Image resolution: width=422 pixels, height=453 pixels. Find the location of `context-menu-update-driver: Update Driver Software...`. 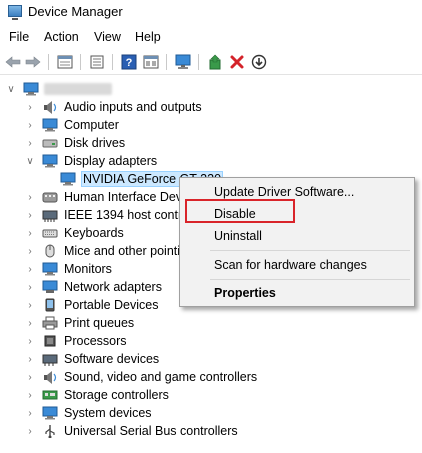

context-menu-update-driver: Update Driver Software... is located at coordinates (284, 192).